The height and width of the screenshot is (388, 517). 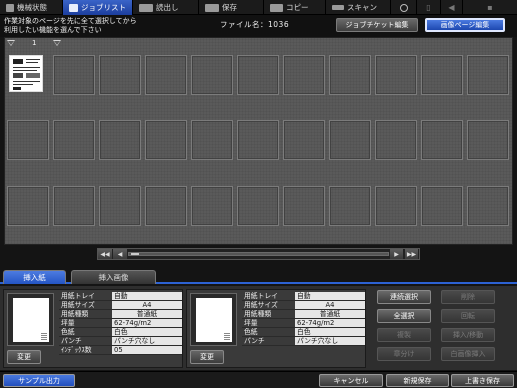 I want to click on tab-machine-status: 機械状態, so click(x=31, y=7).